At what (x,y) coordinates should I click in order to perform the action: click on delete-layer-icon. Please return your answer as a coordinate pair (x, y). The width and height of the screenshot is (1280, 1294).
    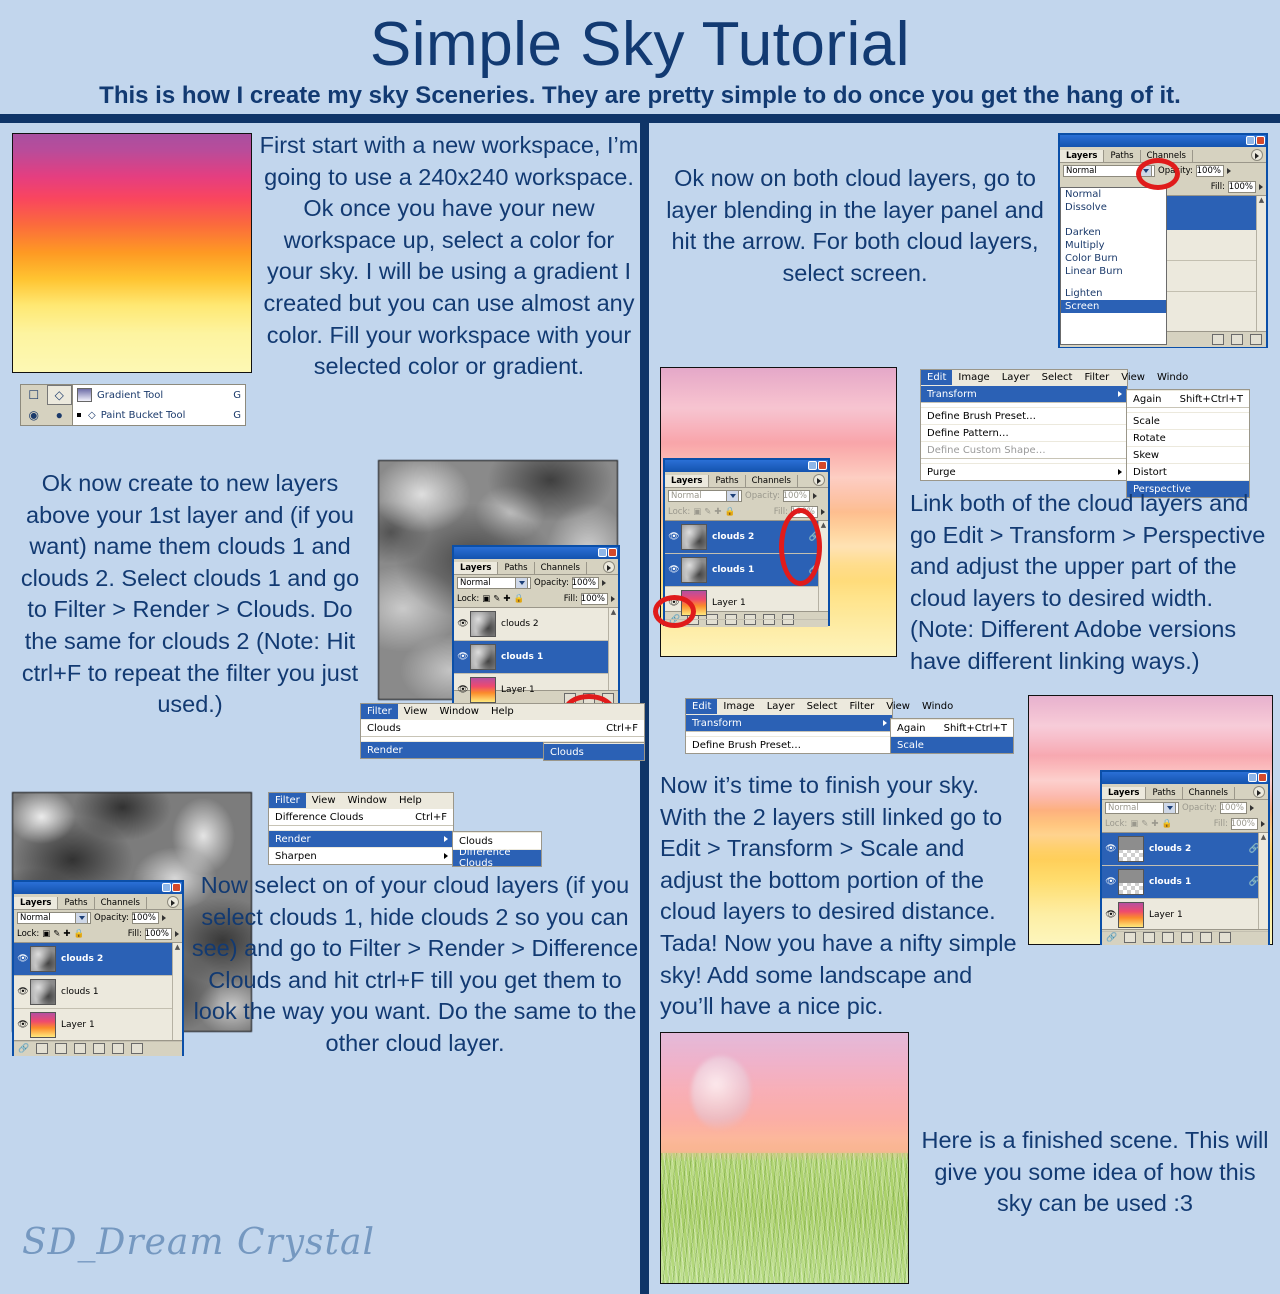
    Looking at the image, I should click on (1256, 339).